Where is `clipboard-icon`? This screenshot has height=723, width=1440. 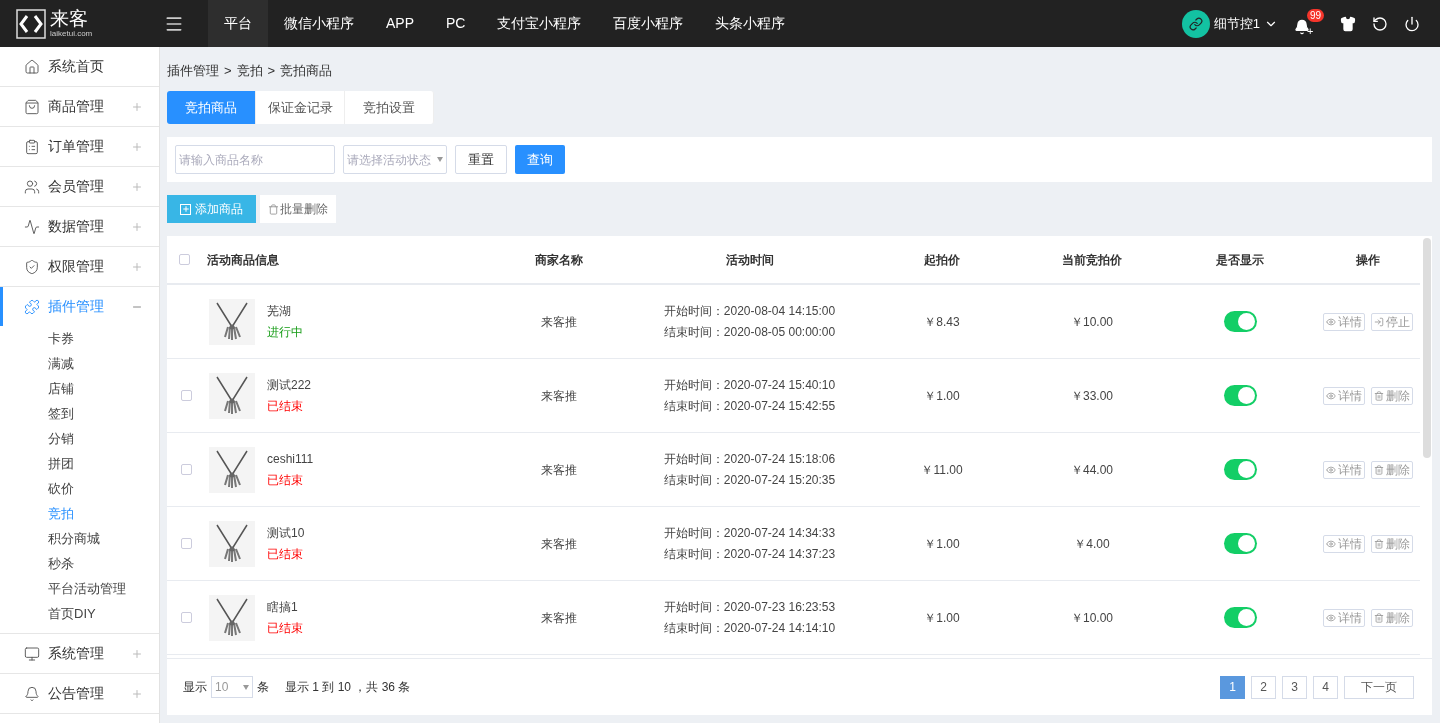
clipboard-icon is located at coordinates (32, 146).